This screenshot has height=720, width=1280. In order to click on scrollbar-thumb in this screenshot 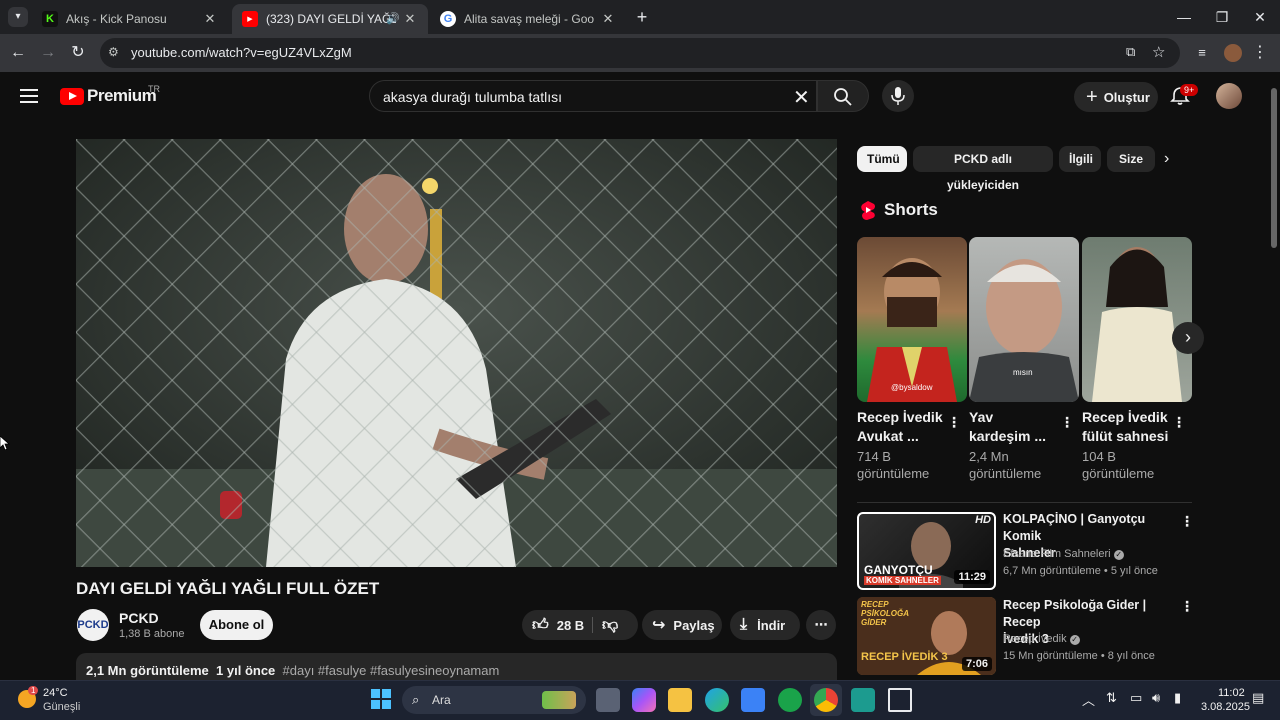, I will do `click(1274, 168)`.